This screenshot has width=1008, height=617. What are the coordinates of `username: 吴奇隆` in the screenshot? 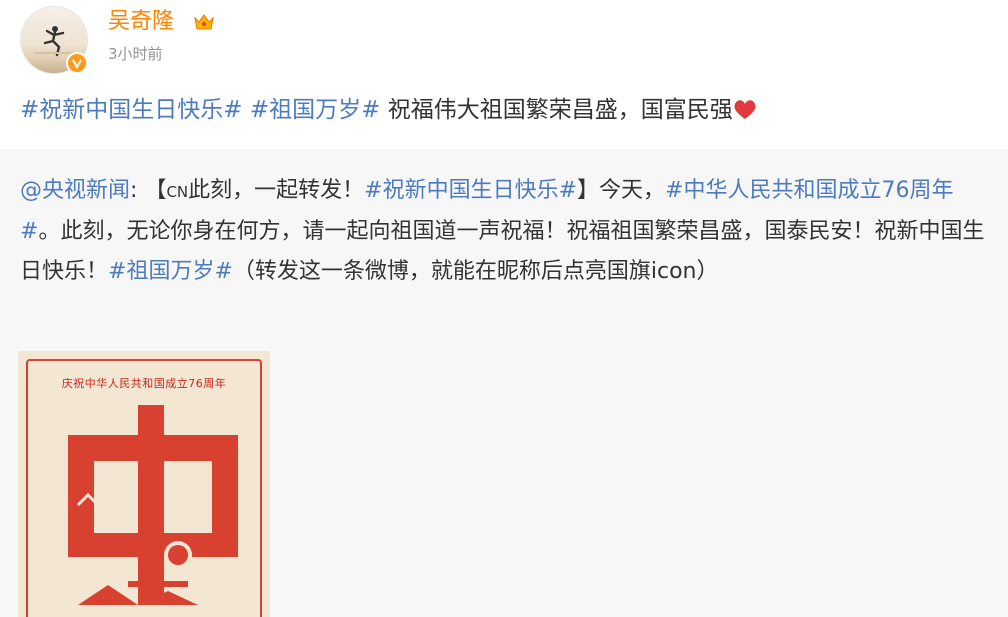 It's located at (141, 22).